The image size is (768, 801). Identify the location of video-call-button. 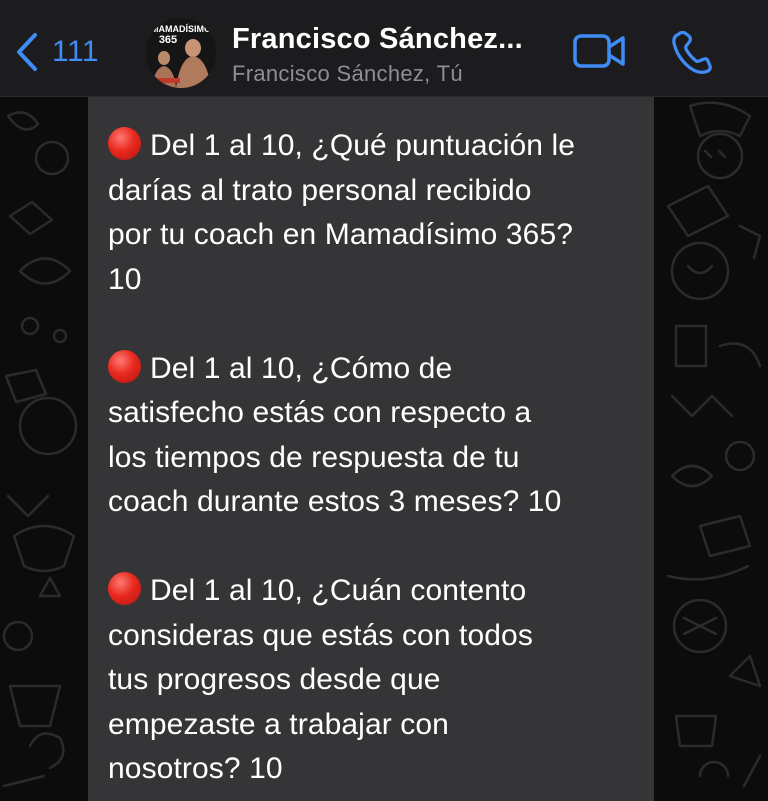
(599, 51).